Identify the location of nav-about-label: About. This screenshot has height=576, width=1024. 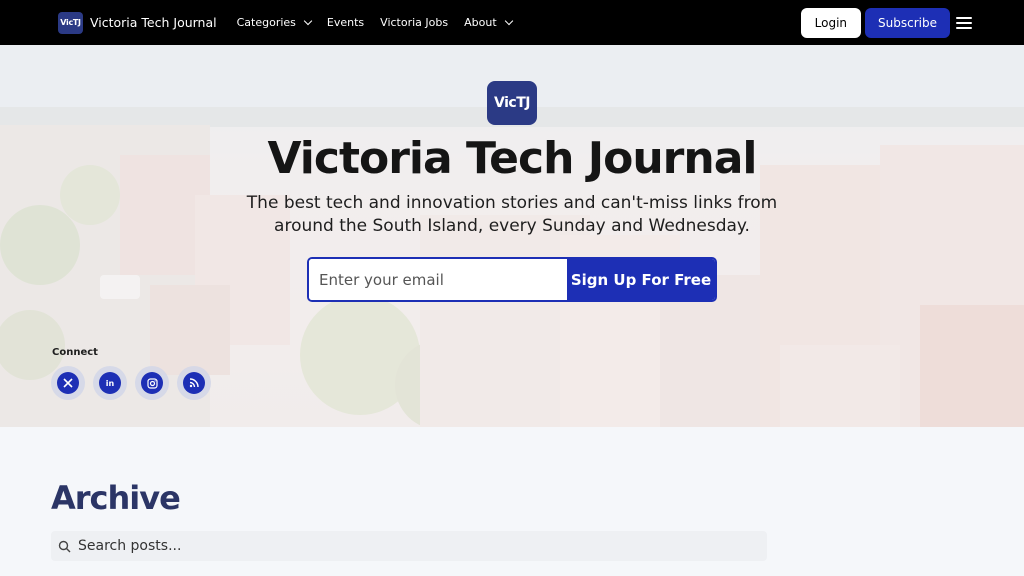
(480, 22).